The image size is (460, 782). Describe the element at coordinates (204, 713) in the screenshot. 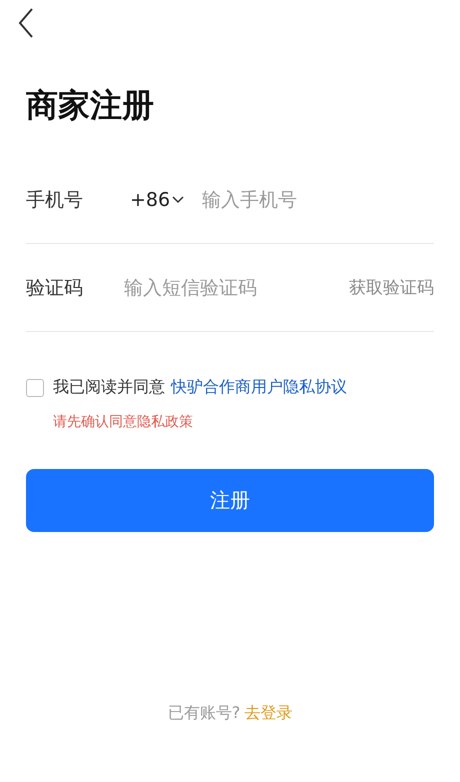

I see `has-account-text: 已有账号?` at that location.